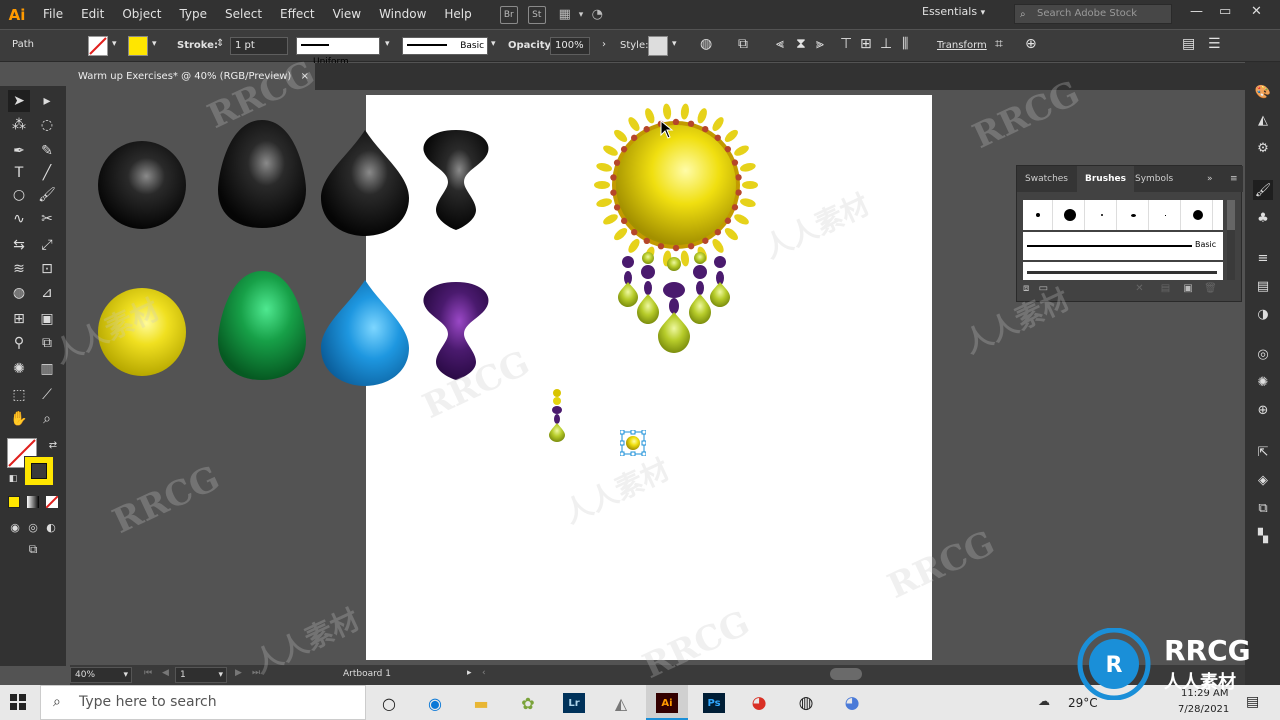  I want to click on blend-tool-icon: ⧉, so click(47, 343).